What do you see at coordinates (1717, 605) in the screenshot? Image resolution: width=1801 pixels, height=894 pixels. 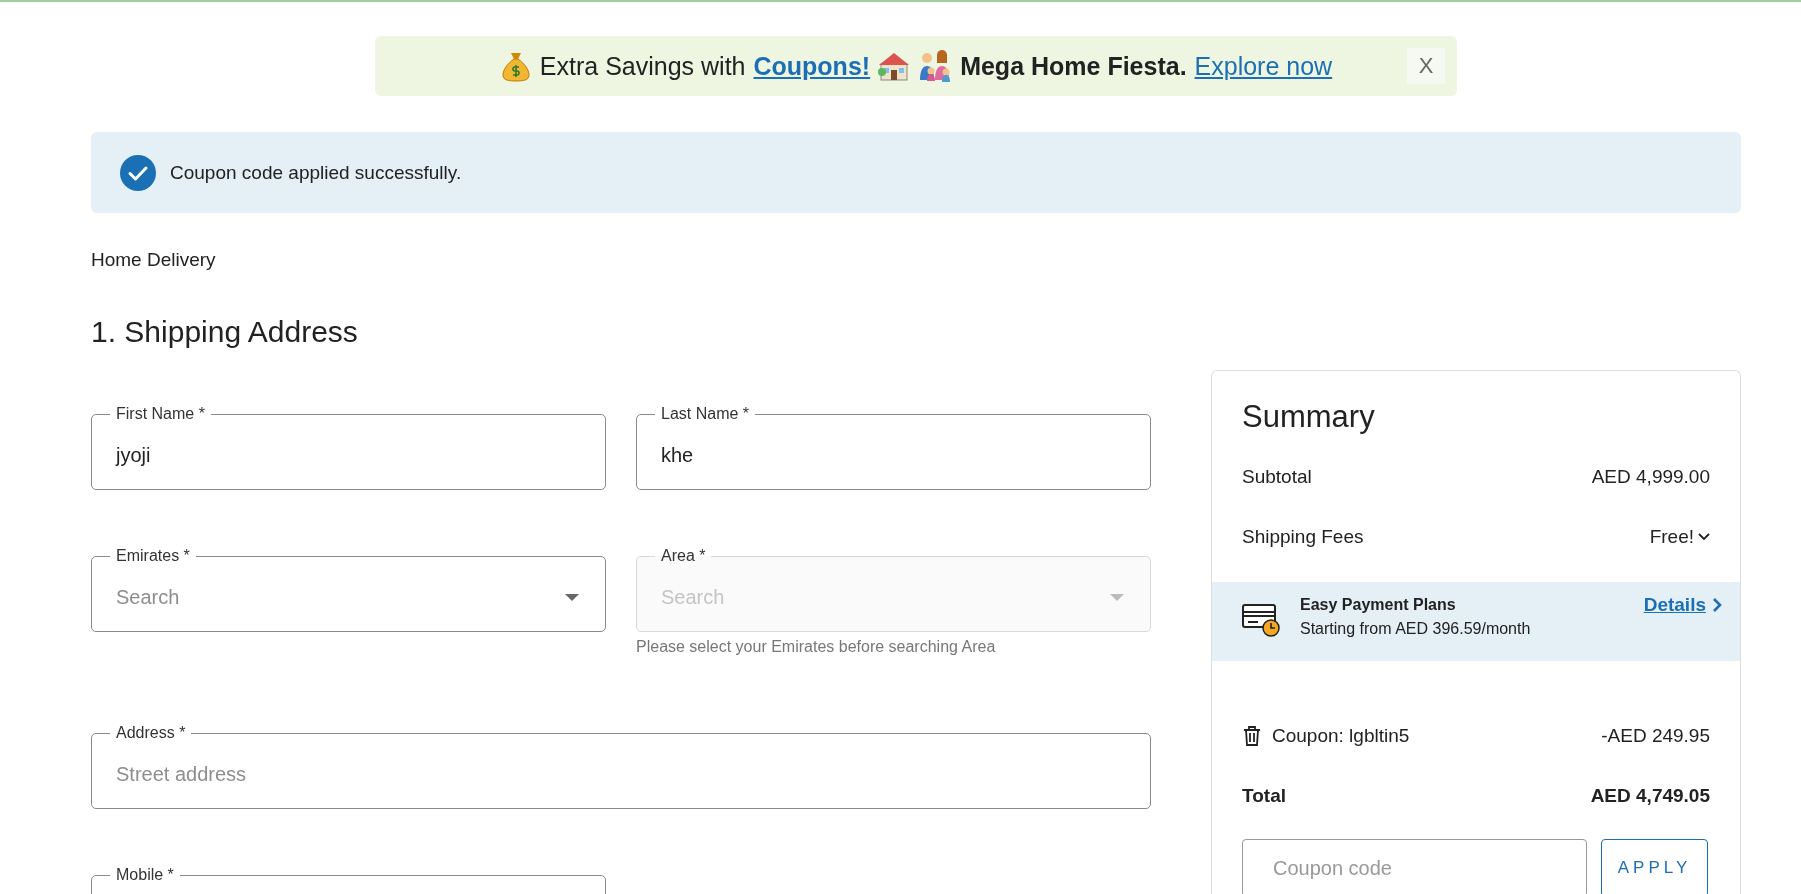 I see `chevron-right-icon` at bounding box center [1717, 605].